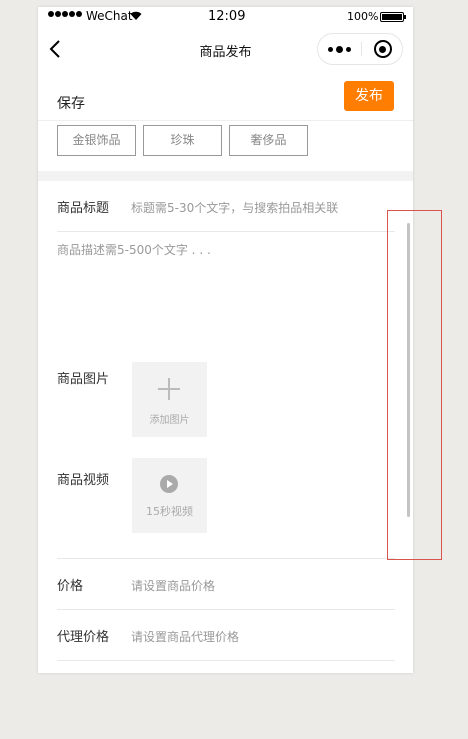  I want to click on video-label: 商品视频, so click(83, 480).